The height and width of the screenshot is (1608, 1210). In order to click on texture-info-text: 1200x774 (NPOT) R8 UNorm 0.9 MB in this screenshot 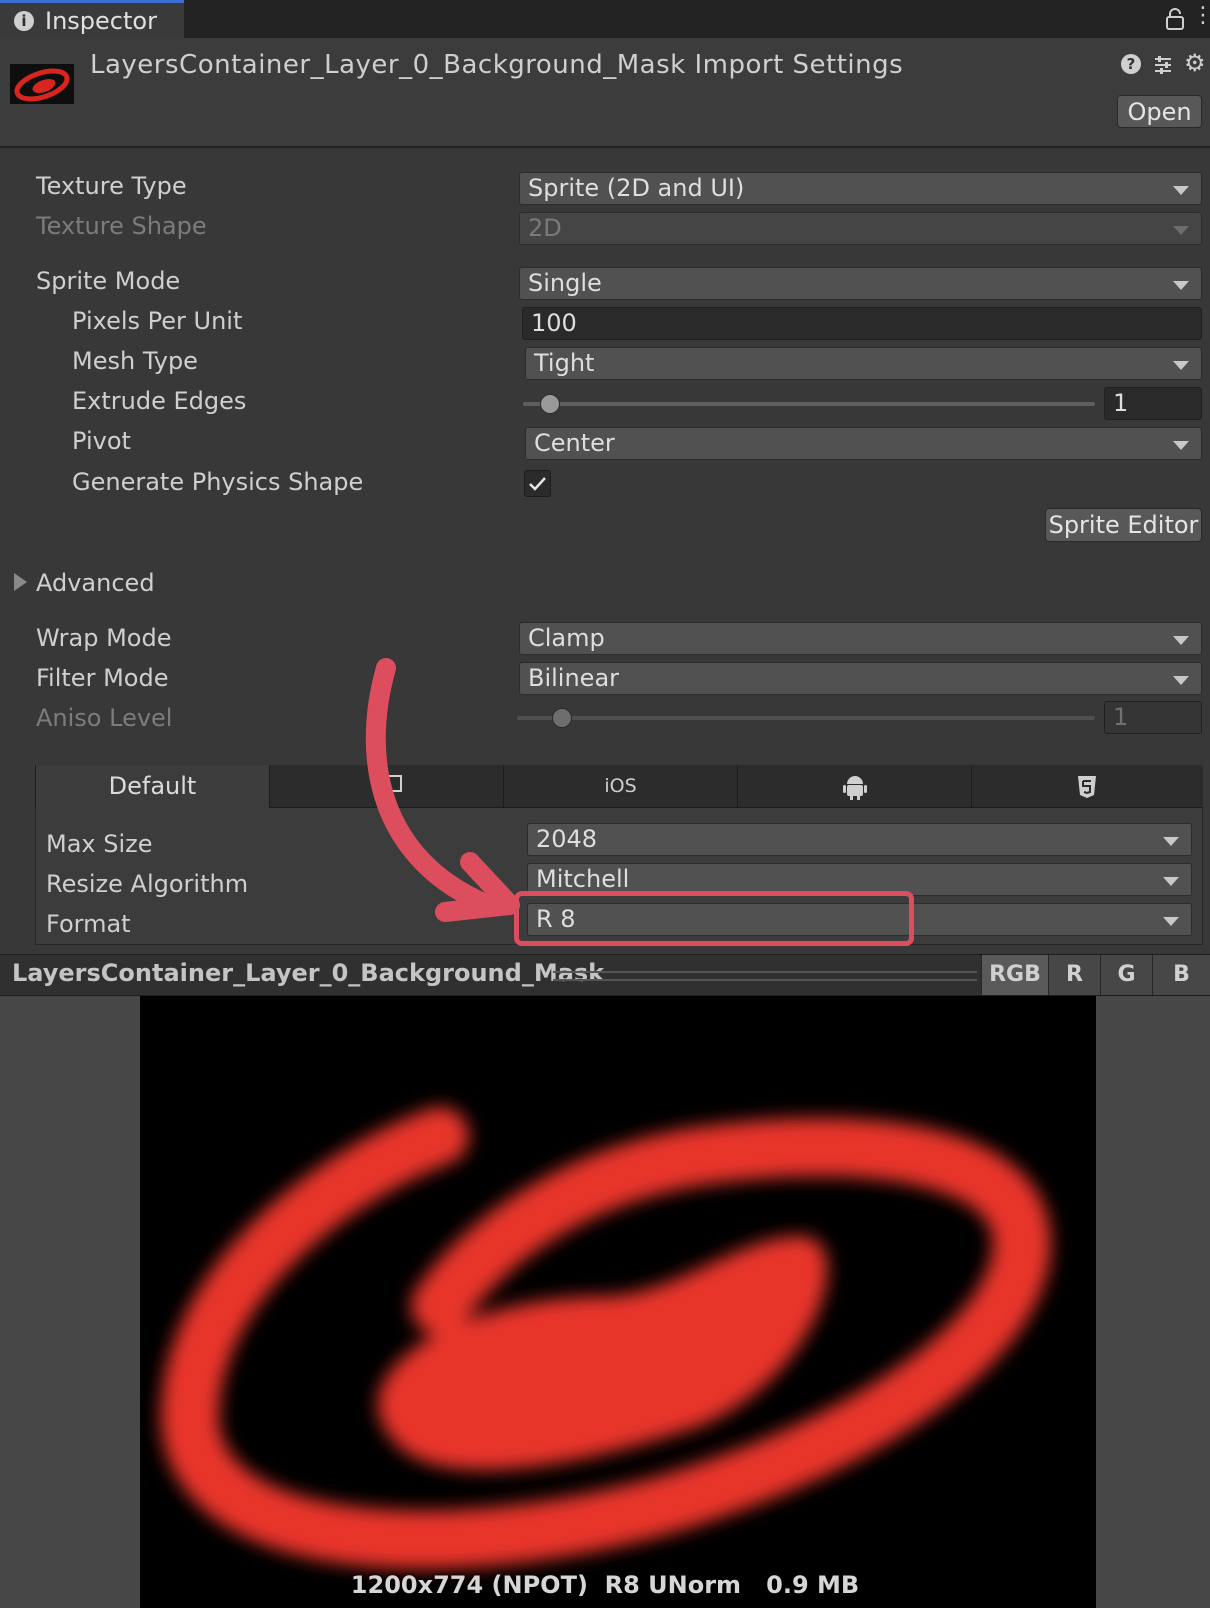, I will do `click(605, 1585)`.